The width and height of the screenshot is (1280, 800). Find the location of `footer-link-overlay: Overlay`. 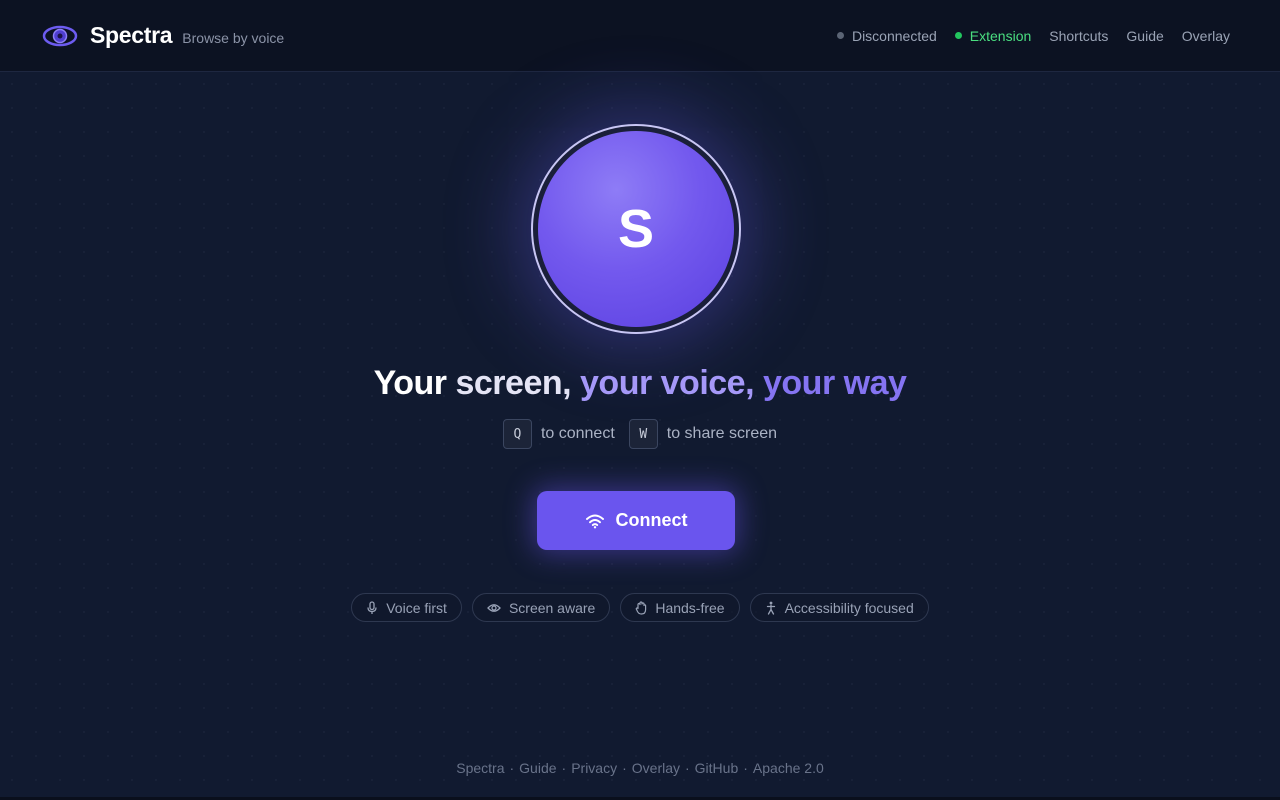

footer-link-overlay: Overlay is located at coordinates (656, 768).